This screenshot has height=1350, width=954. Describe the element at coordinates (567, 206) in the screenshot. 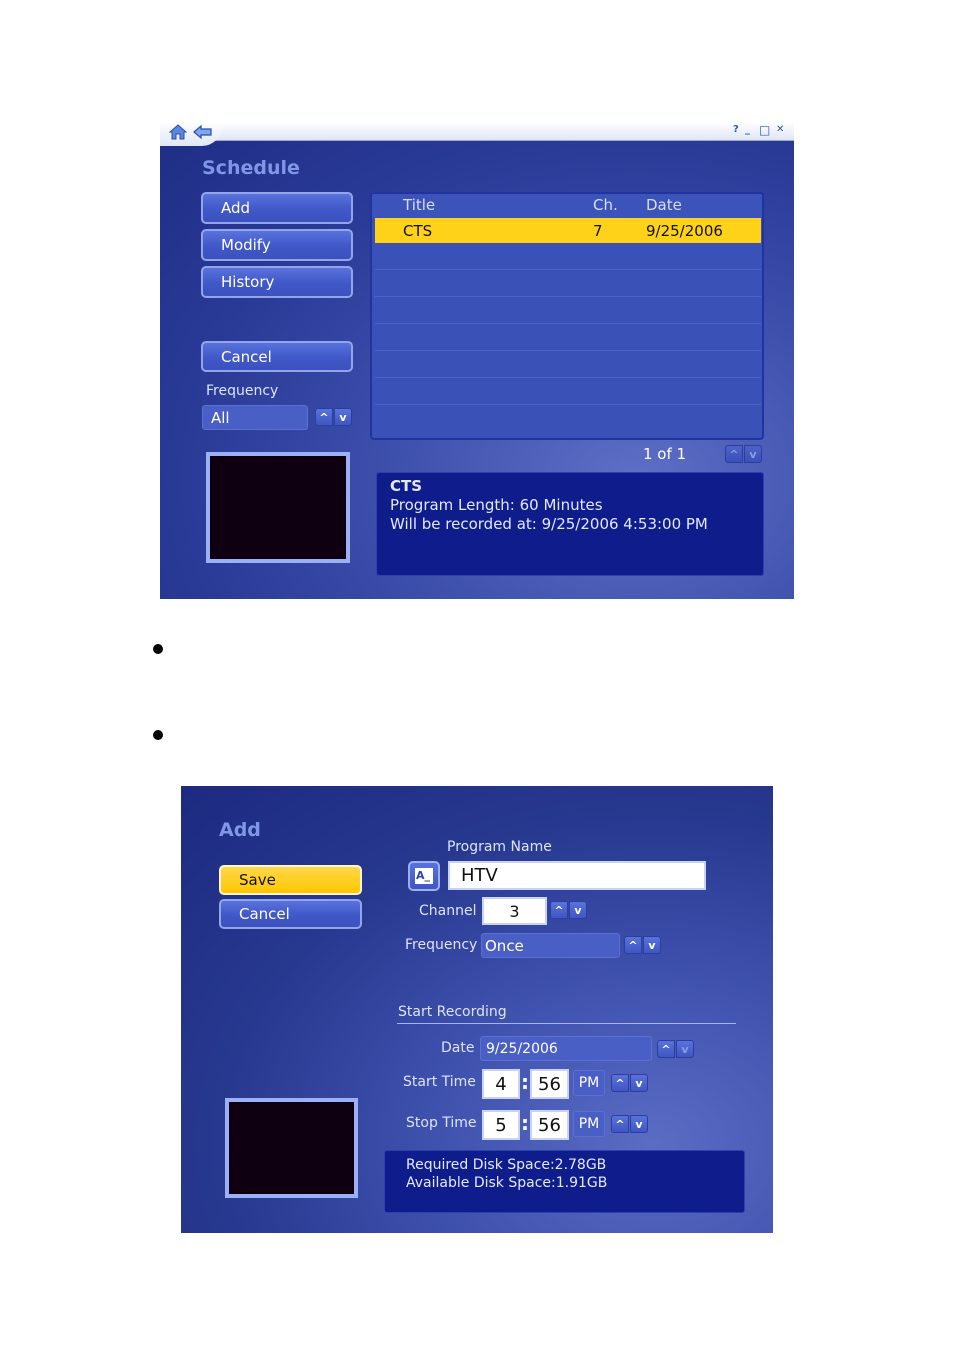

I see `list-header: Title Ch. Date` at that location.